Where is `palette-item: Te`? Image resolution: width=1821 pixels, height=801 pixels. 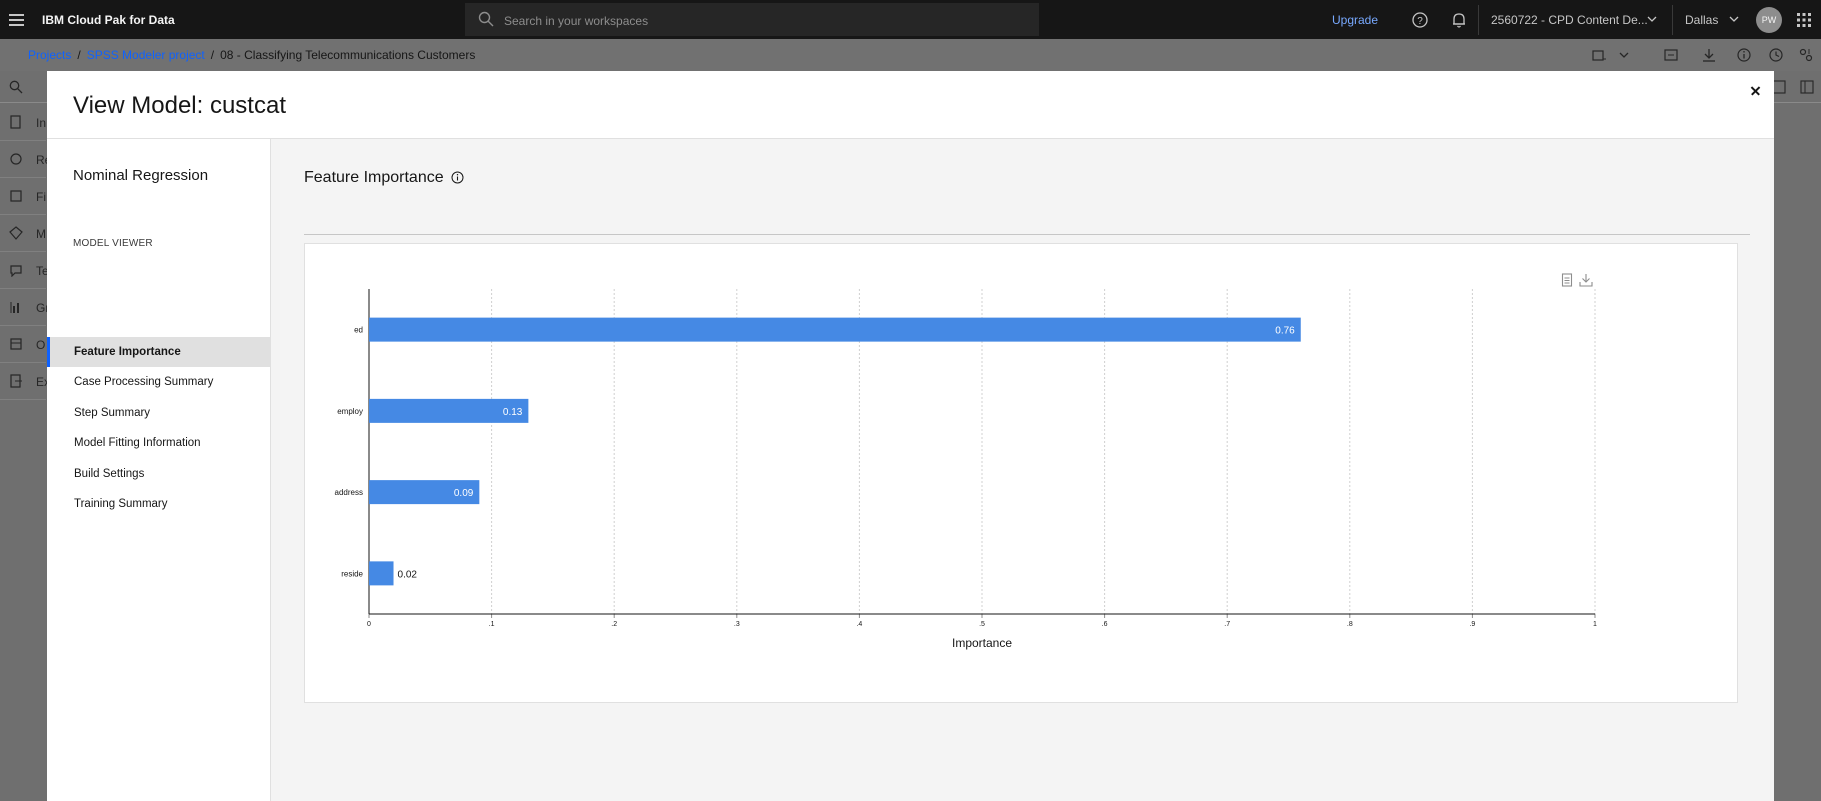
palette-item: Te is located at coordinates (24, 270).